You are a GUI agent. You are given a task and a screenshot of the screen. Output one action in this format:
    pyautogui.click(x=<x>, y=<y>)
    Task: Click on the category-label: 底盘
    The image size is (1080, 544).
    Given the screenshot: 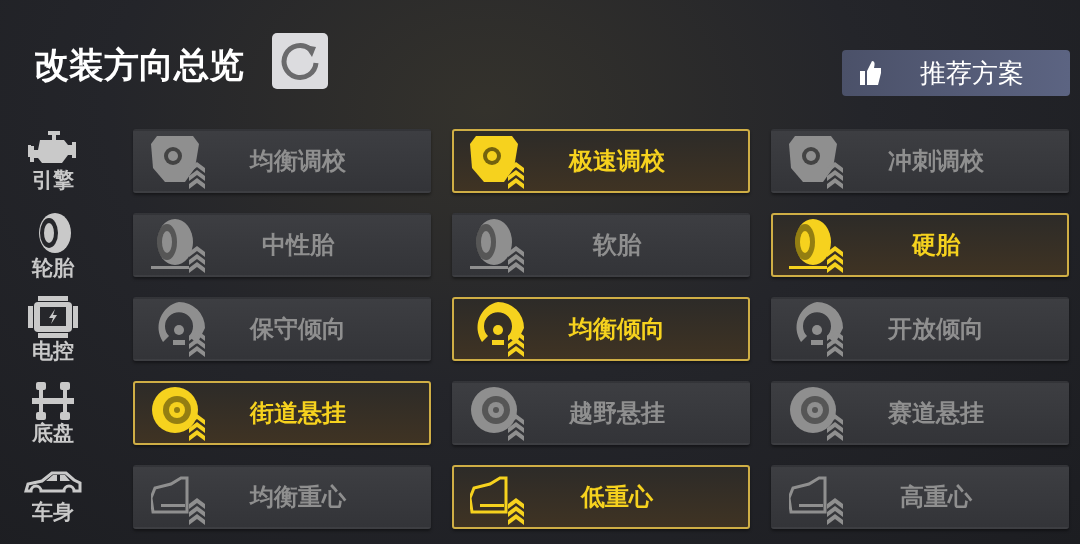 What is the action you would take?
    pyautogui.click(x=52, y=432)
    